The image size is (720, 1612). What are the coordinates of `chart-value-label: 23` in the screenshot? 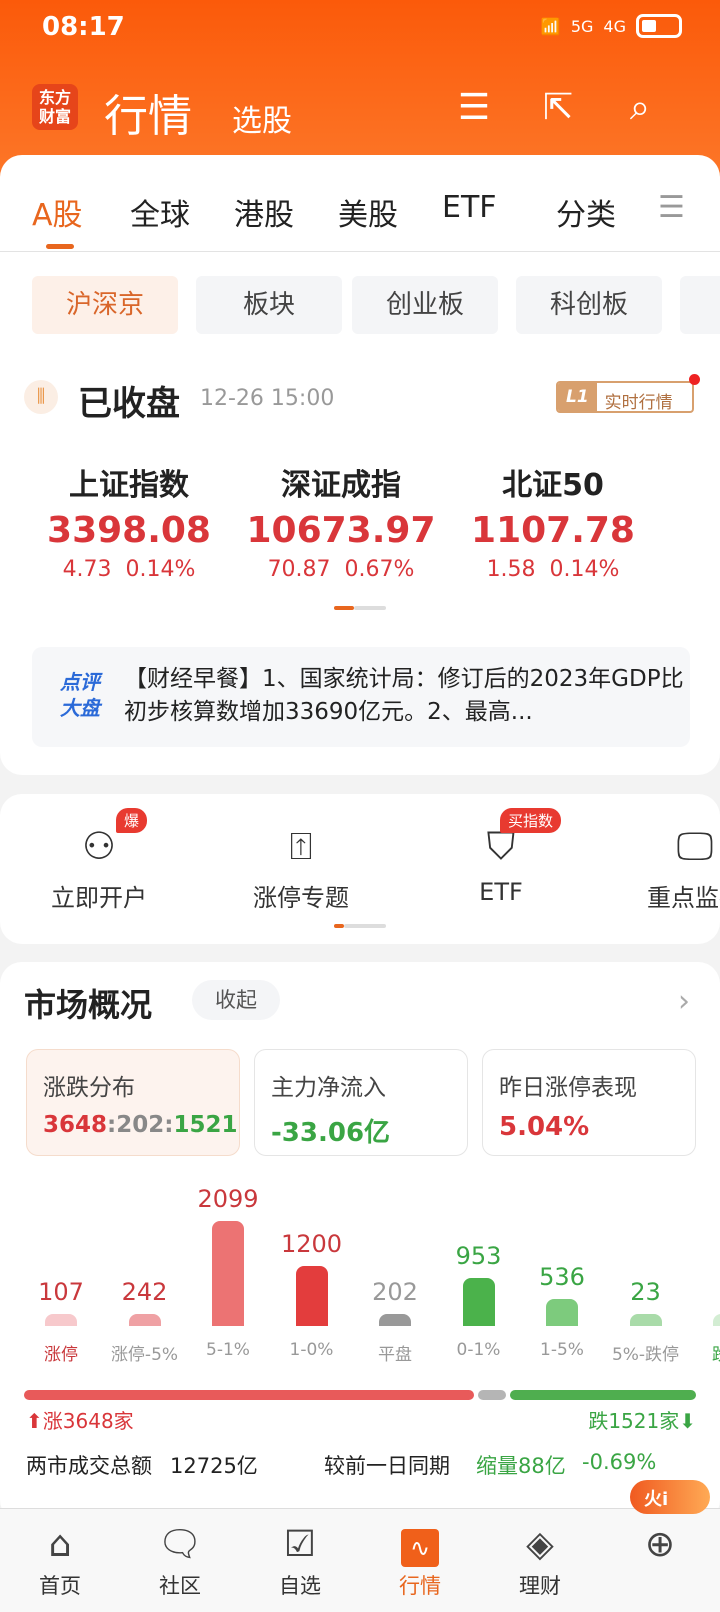 It's located at (645, 1292).